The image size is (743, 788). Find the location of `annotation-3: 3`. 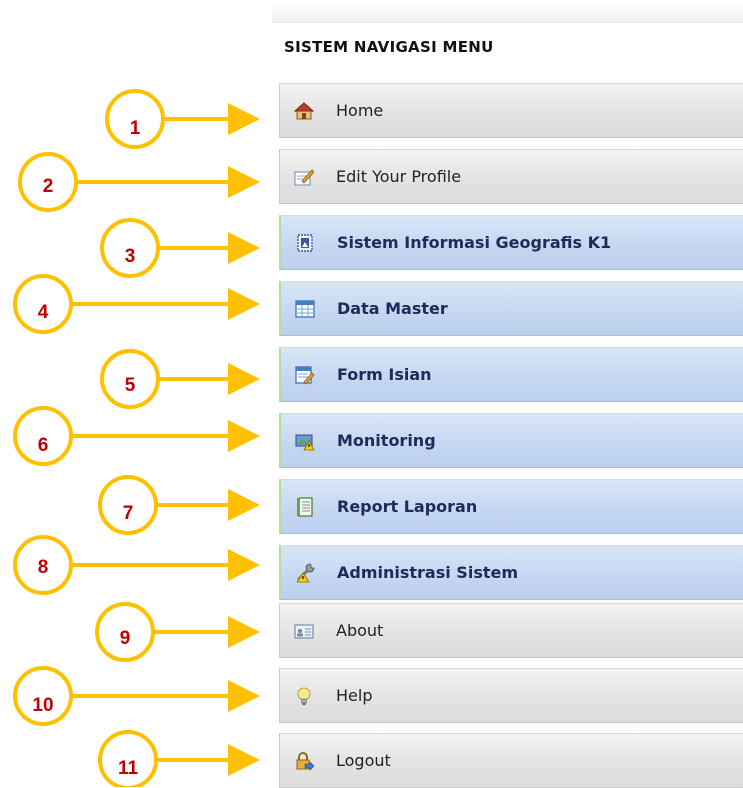

annotation-3: 3 is located at coordinates (180, 248).